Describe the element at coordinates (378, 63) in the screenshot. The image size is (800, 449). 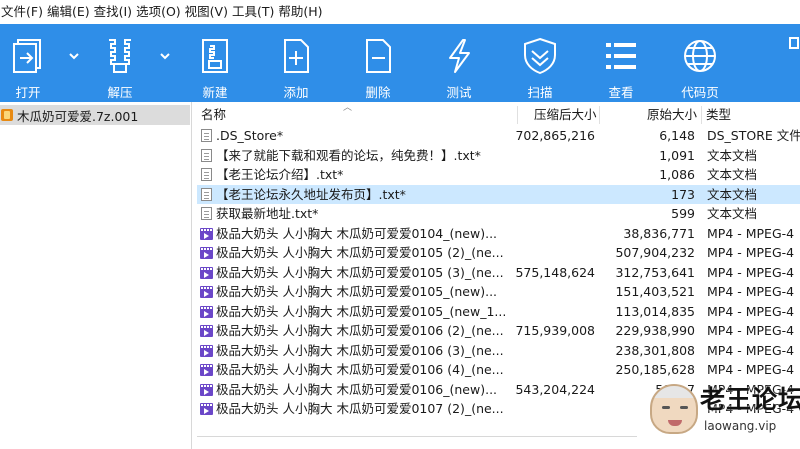
I see `delete-button: 删除` at that location.